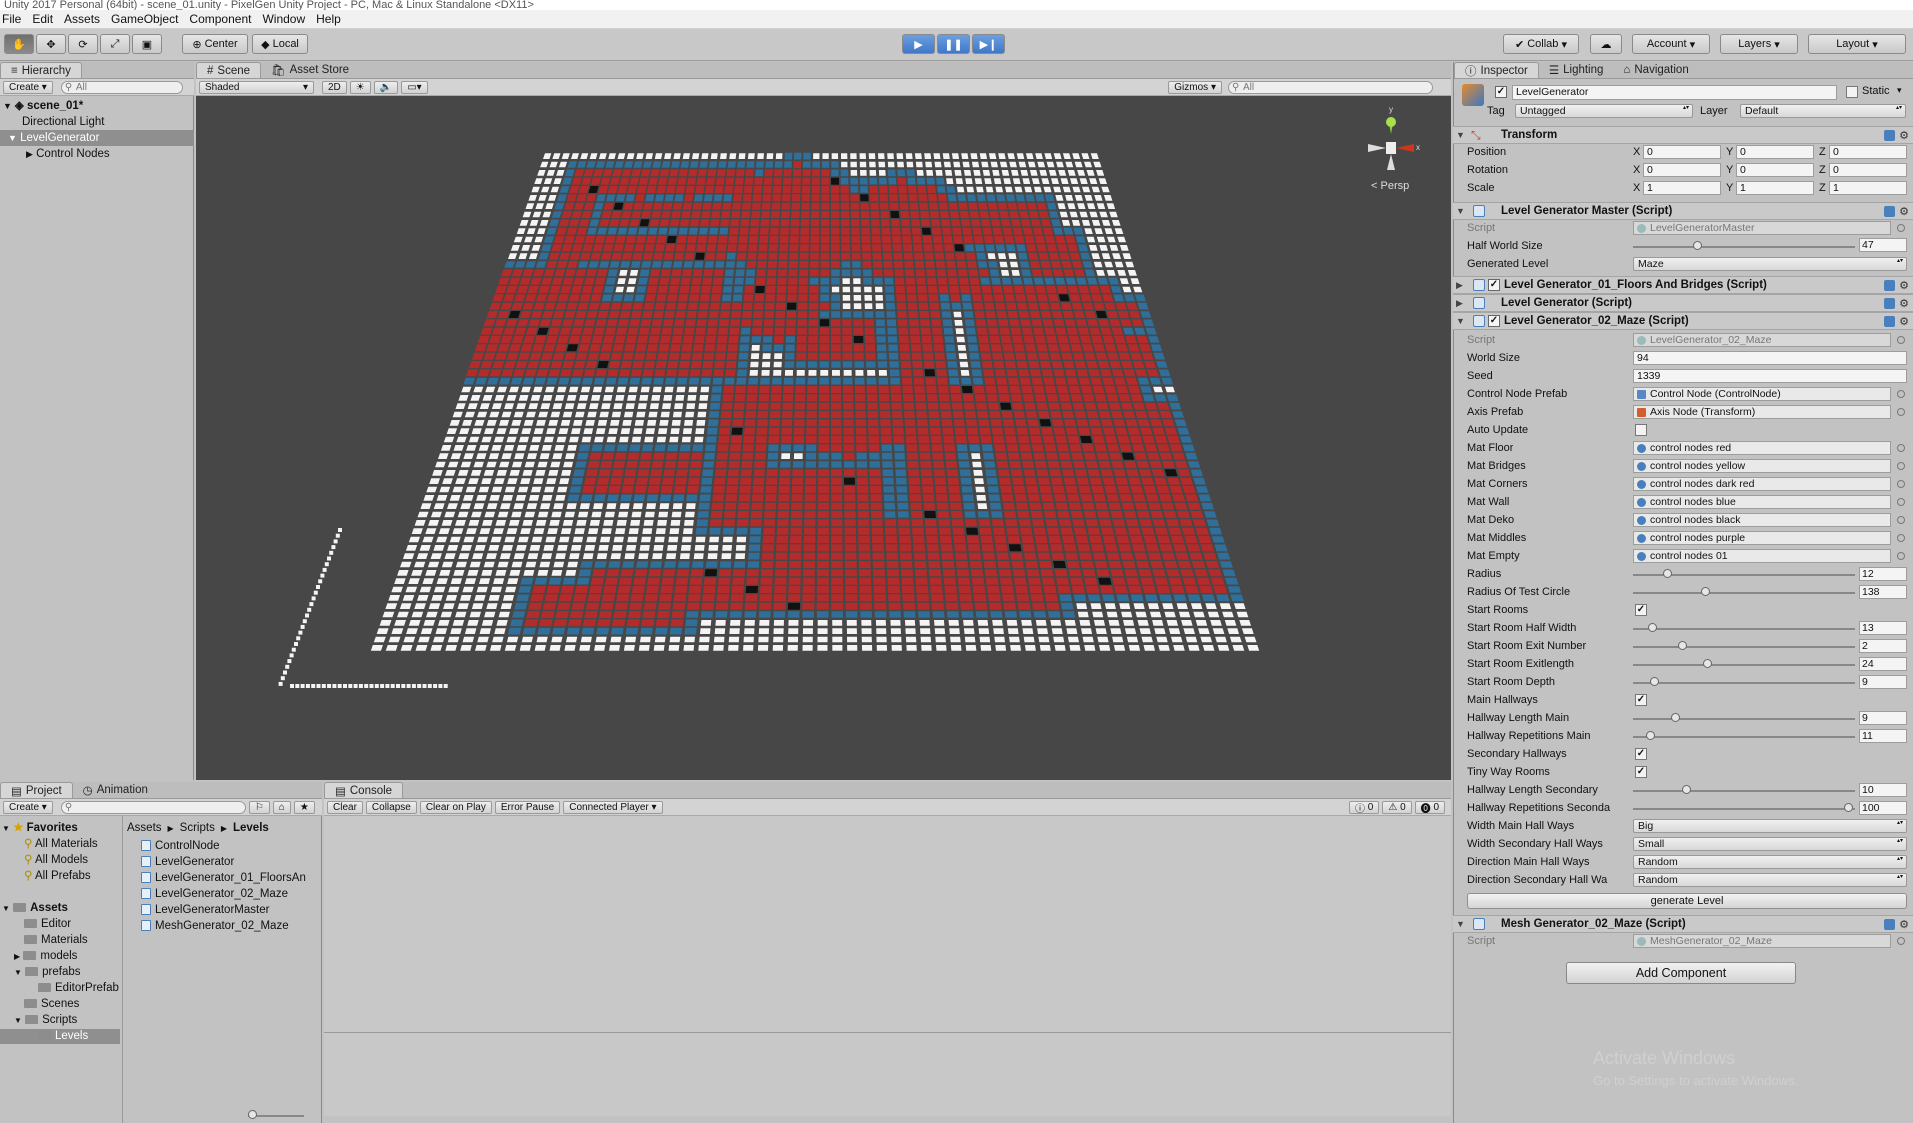  I want to click on setting-value: 10, so click(1883, 790).